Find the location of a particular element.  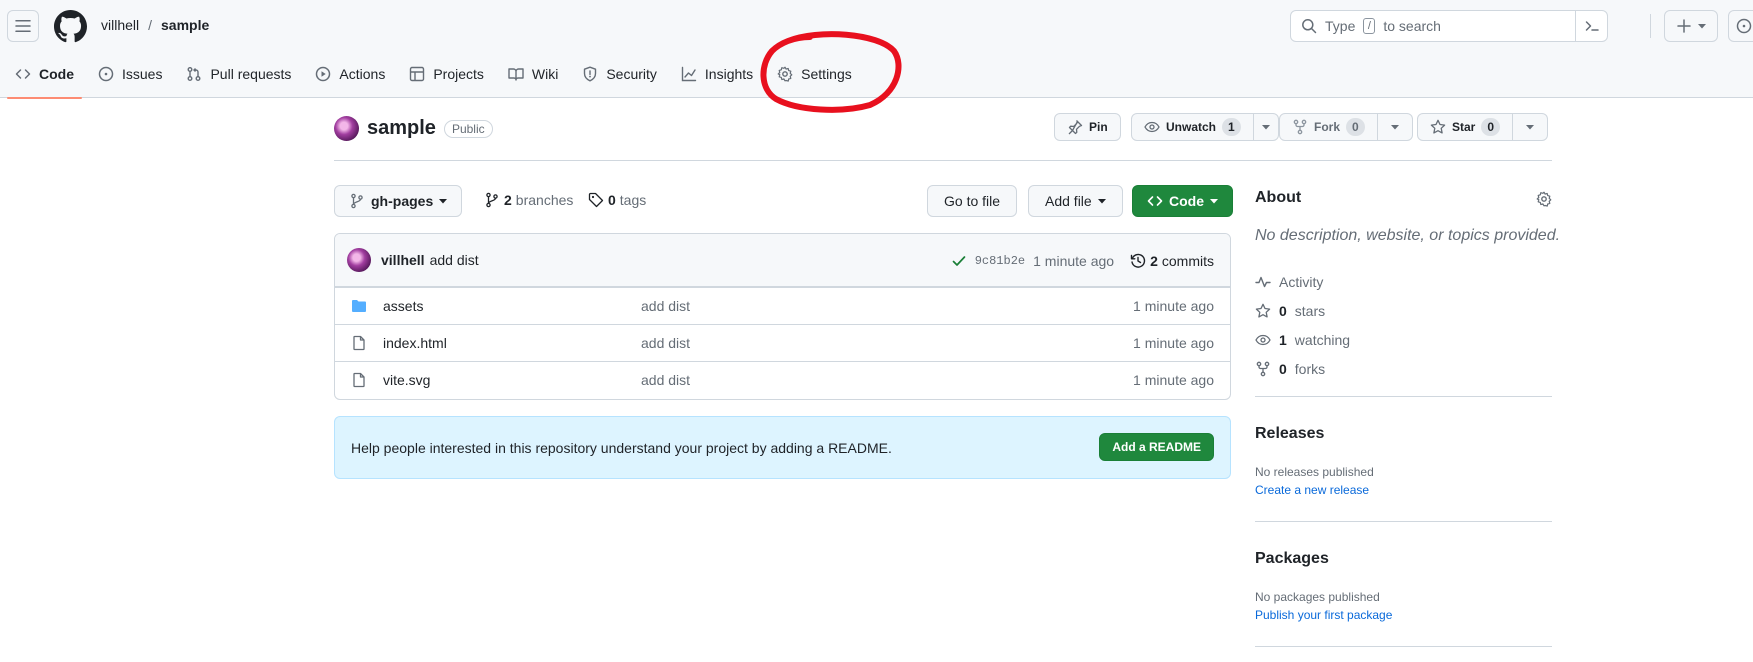

pin-label: Pin is located at coordinates (1098, 127).